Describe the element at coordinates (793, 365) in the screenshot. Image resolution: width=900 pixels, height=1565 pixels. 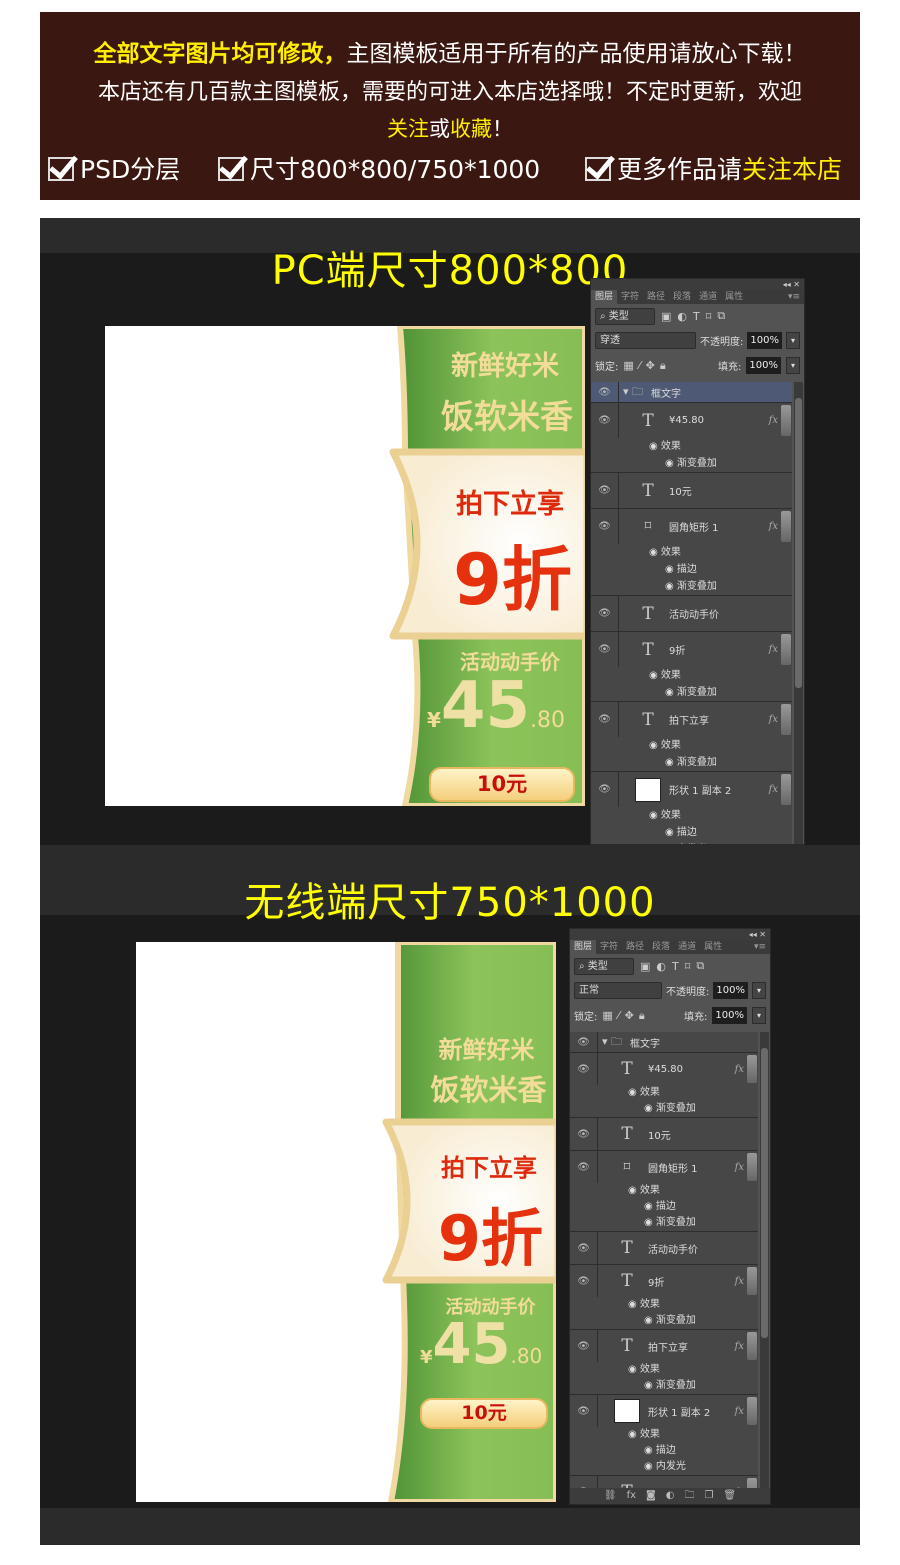
I see `fill-dropdown: ▾` at that location.